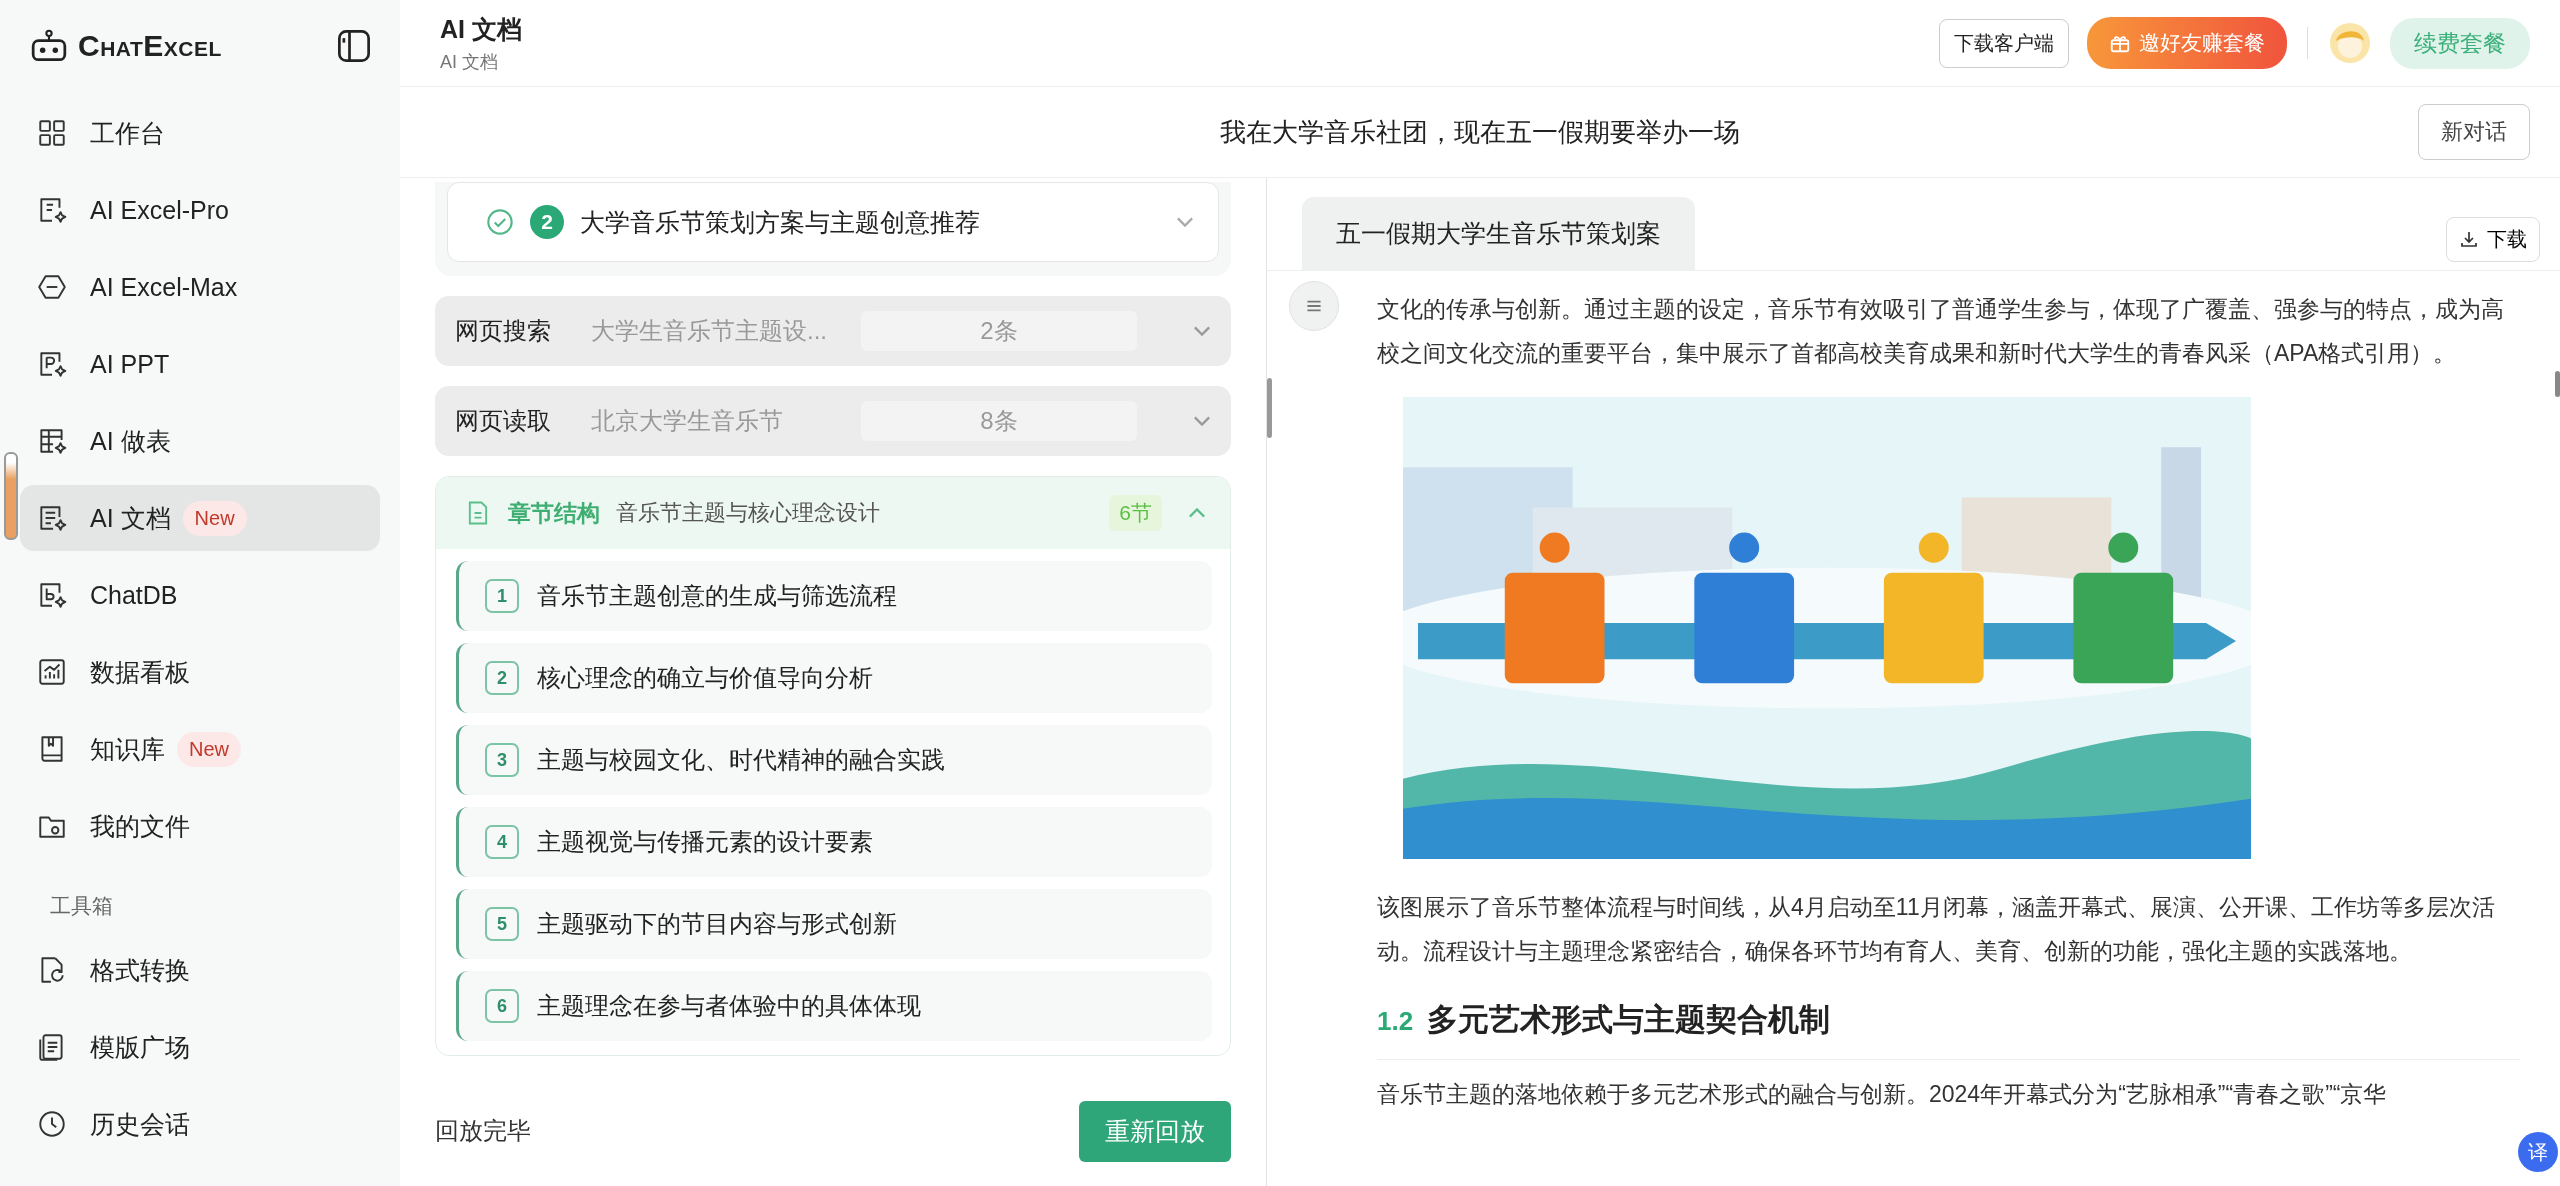 Image resolution: width=2560 pixels, height=1186 pixels. What do you see at coordinates (2004, 43) in the screenshot?
I see `download-client-button: 下载客户端` at bounding box center [2004, 43].